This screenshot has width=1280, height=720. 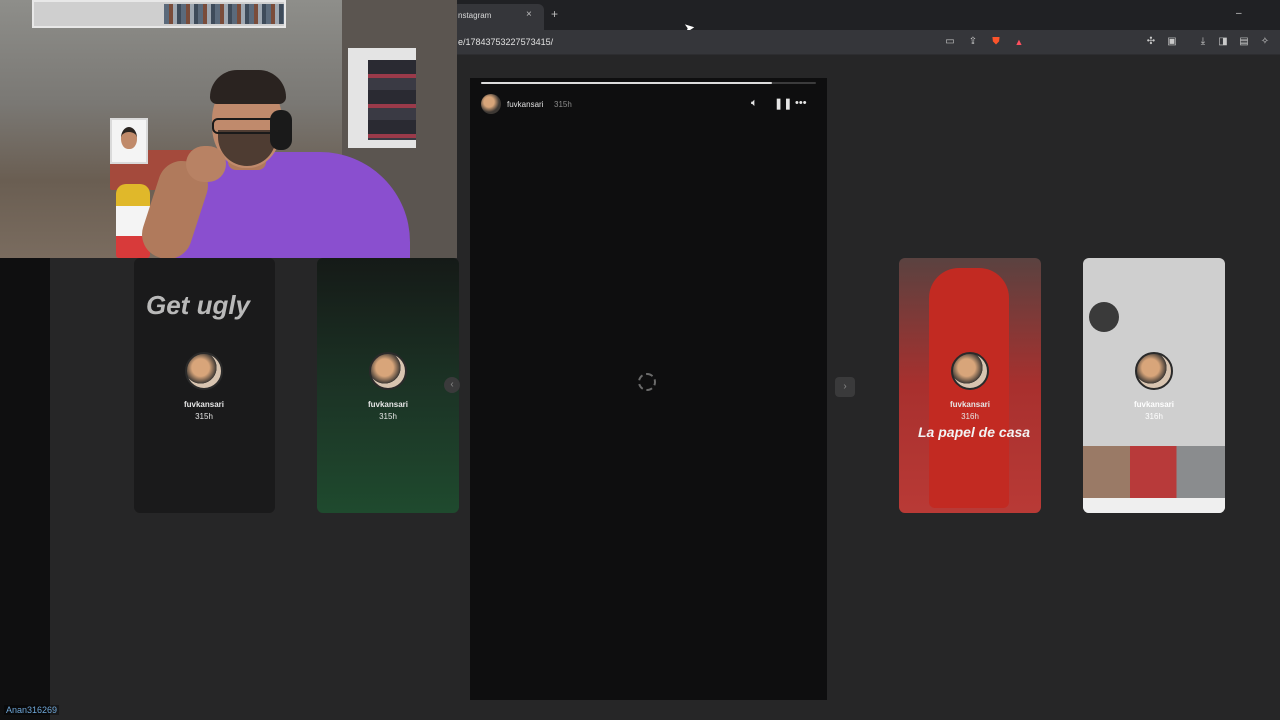 I want to click on profile-picture, so click(x=1104, y=317).